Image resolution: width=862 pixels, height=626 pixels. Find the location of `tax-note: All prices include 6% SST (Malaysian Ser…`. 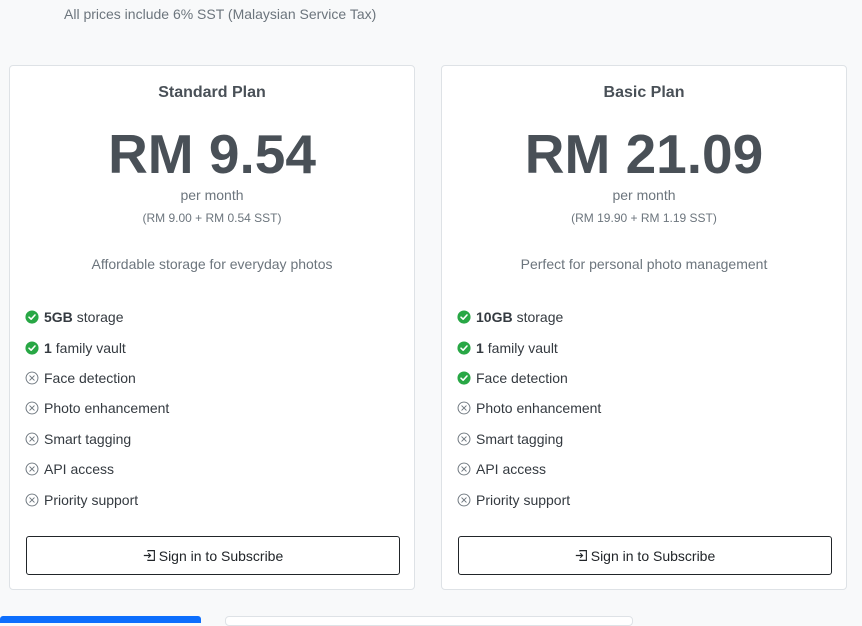

tax-note: All prices include 6% SST (Malaysian Ser… is located at coordinates (220, 14).